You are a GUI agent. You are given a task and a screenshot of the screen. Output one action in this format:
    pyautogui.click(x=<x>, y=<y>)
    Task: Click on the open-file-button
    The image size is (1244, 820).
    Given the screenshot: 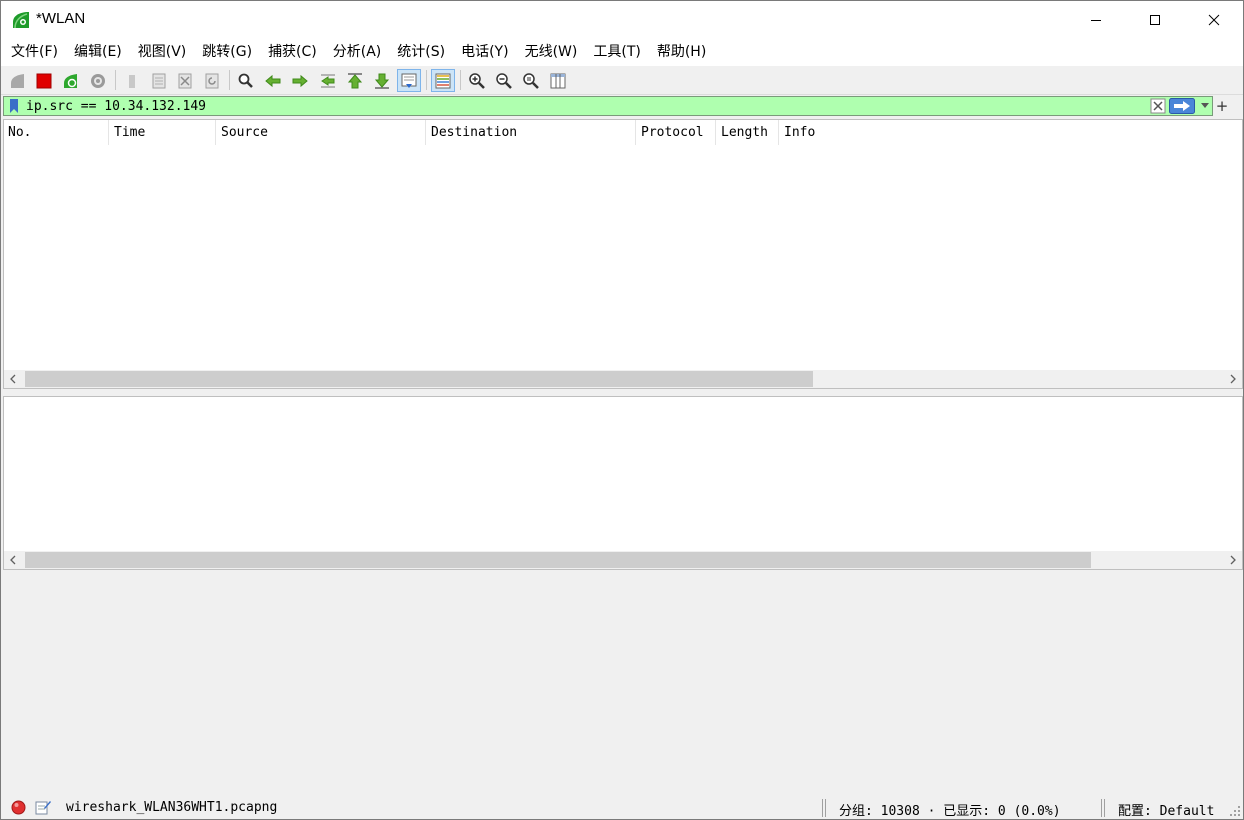 What is the action you would take?
    pyautogui.click(x=132, y=80)
    